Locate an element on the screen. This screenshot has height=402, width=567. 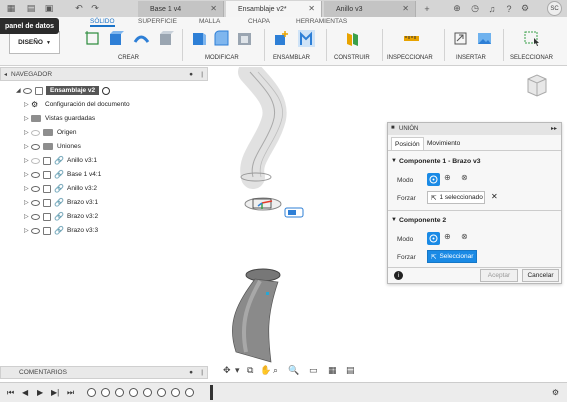
clock-icon: ◷ is located at coordinates (475, 8).